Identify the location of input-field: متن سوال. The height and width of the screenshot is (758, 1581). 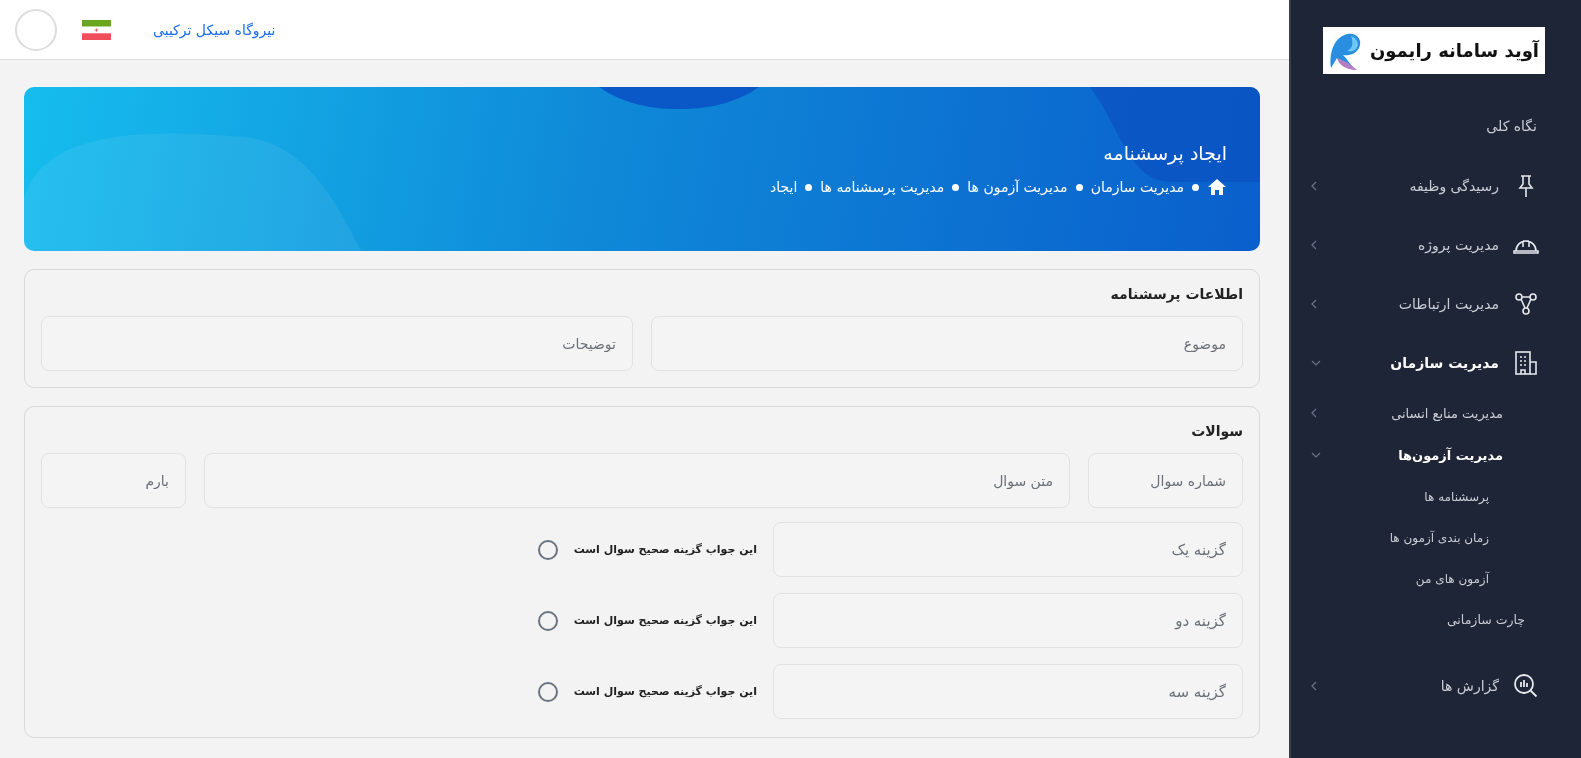
(637, 480).